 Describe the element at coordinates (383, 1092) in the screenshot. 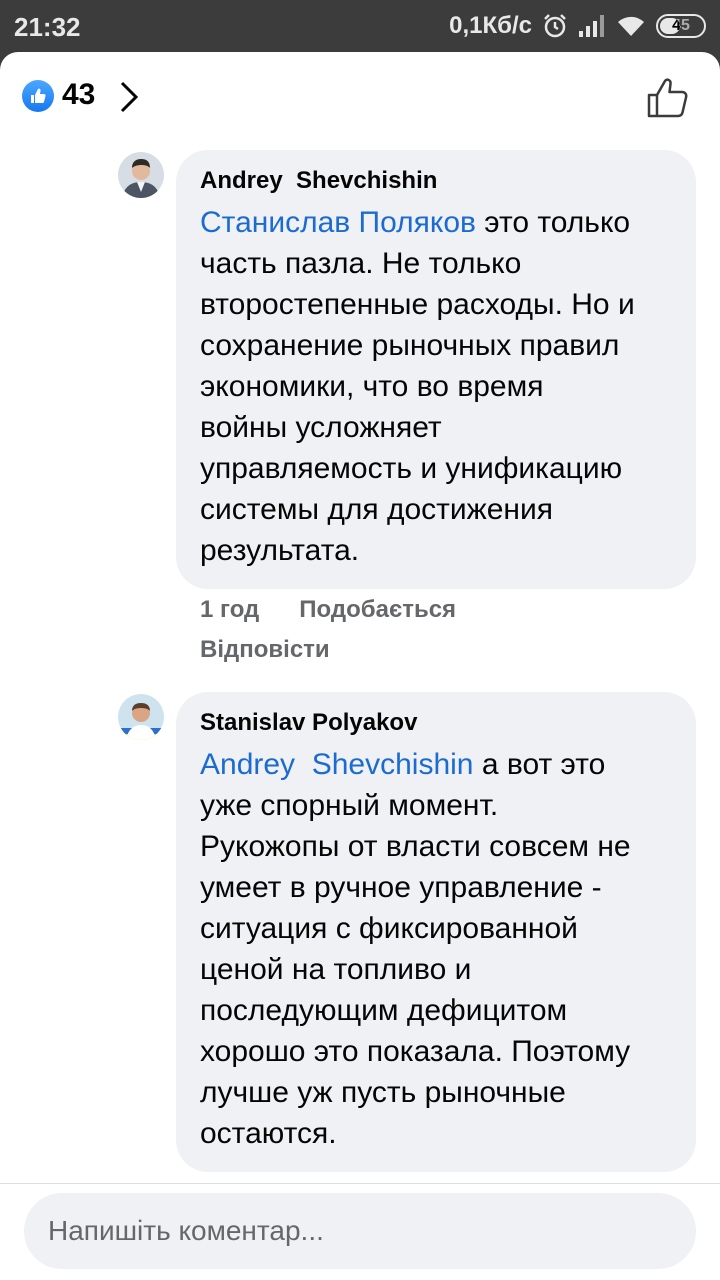

I see `comment-line: лучше уж пусть рыночные` at that location.